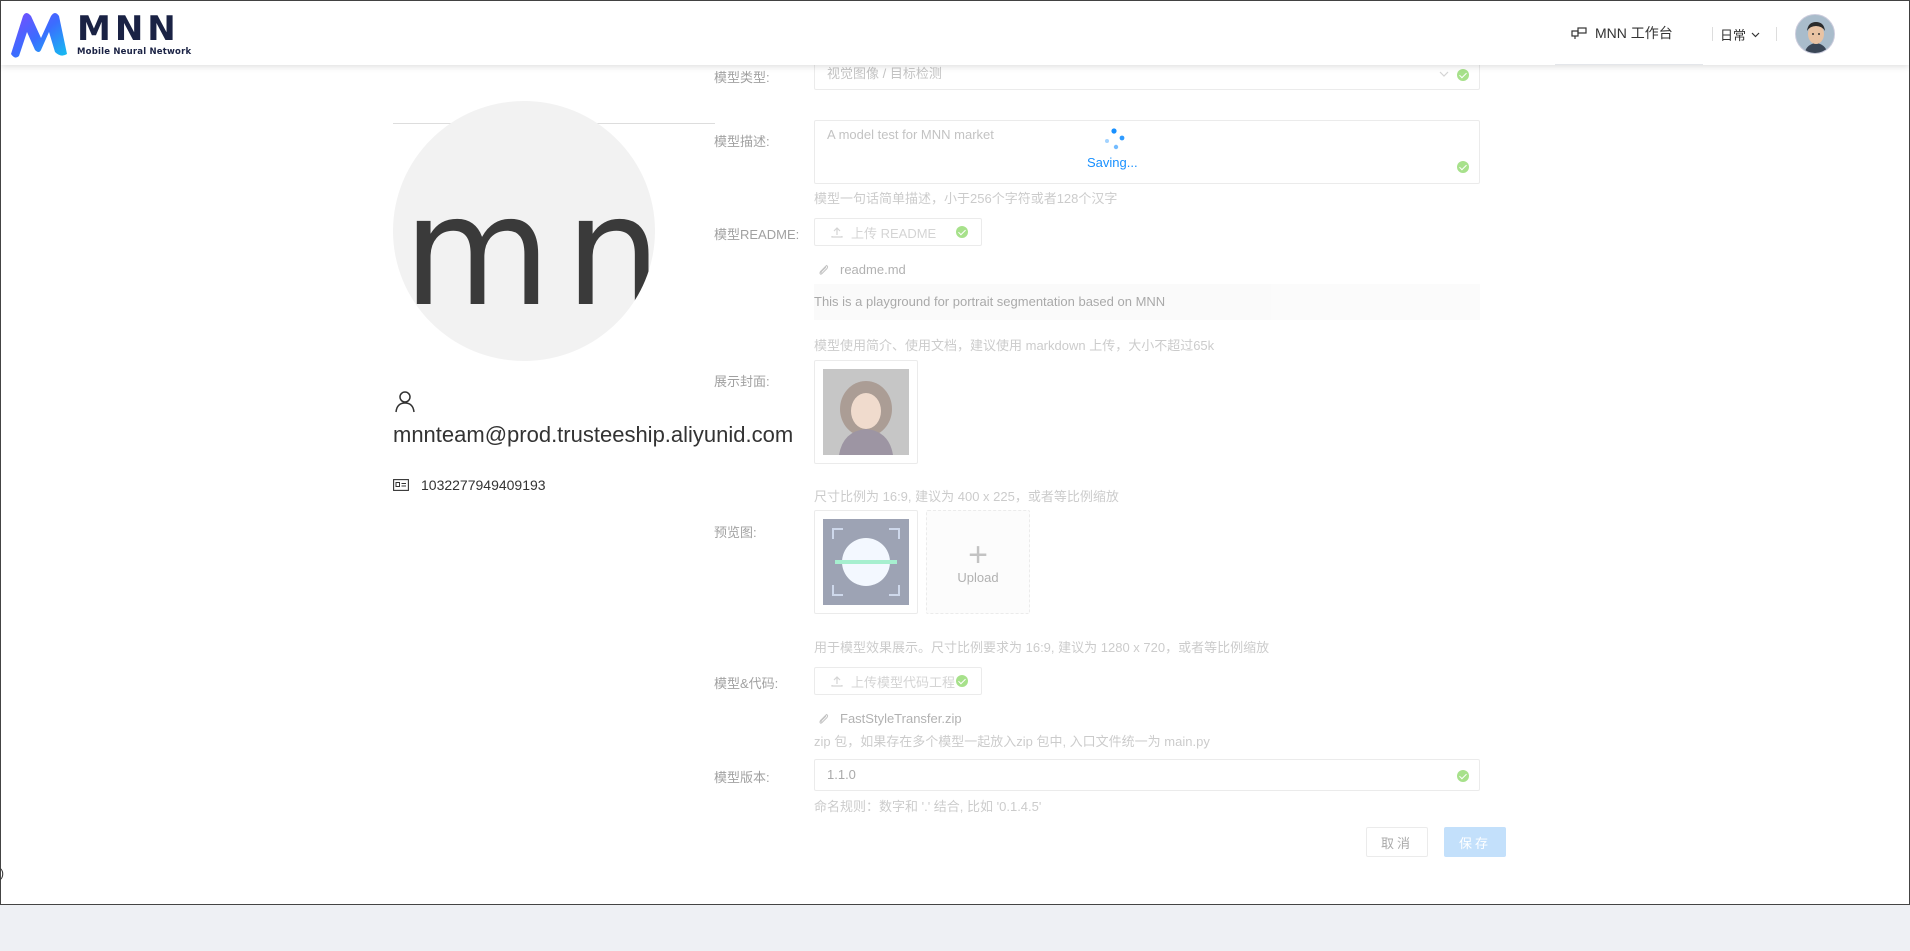  What do you see at coordinates (841, 774) in the screenshot?
I see `version-value: 1.1.0` at bounding box center [841, 774].